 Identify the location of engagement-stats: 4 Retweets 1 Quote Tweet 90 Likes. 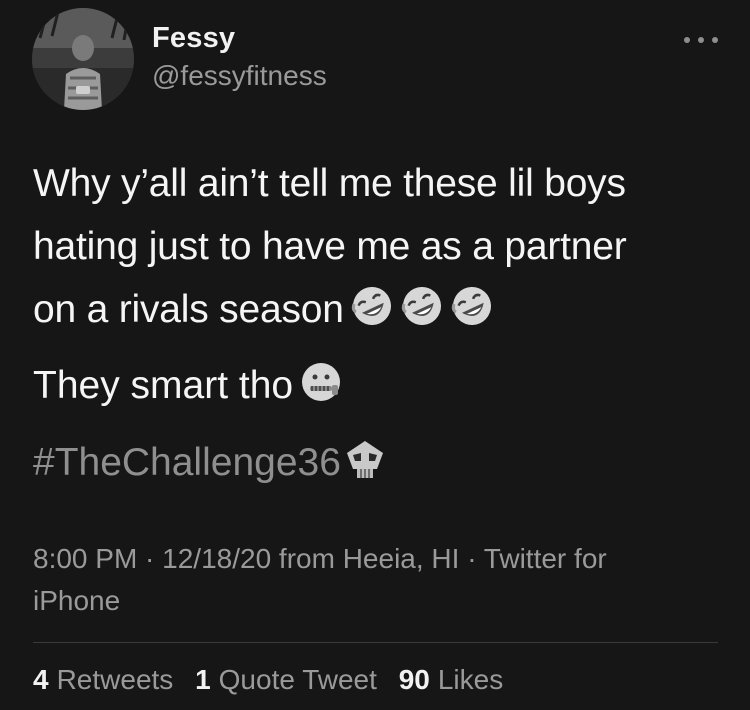
(275, 680).